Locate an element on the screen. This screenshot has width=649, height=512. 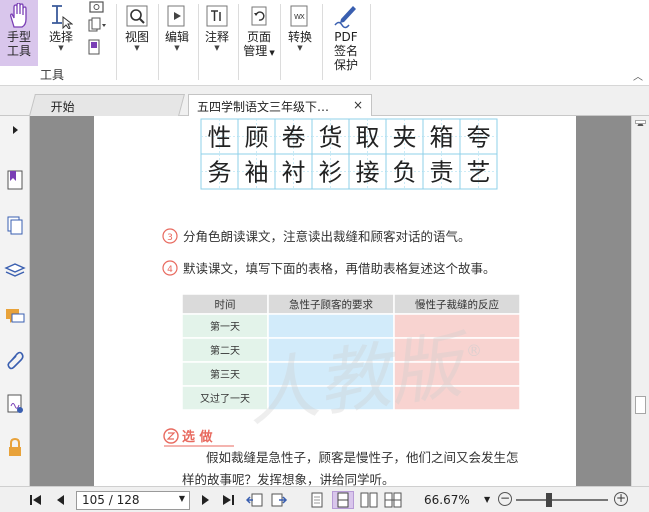
page-dropdown-icon: ▼ is located at coordinates (182, 498).